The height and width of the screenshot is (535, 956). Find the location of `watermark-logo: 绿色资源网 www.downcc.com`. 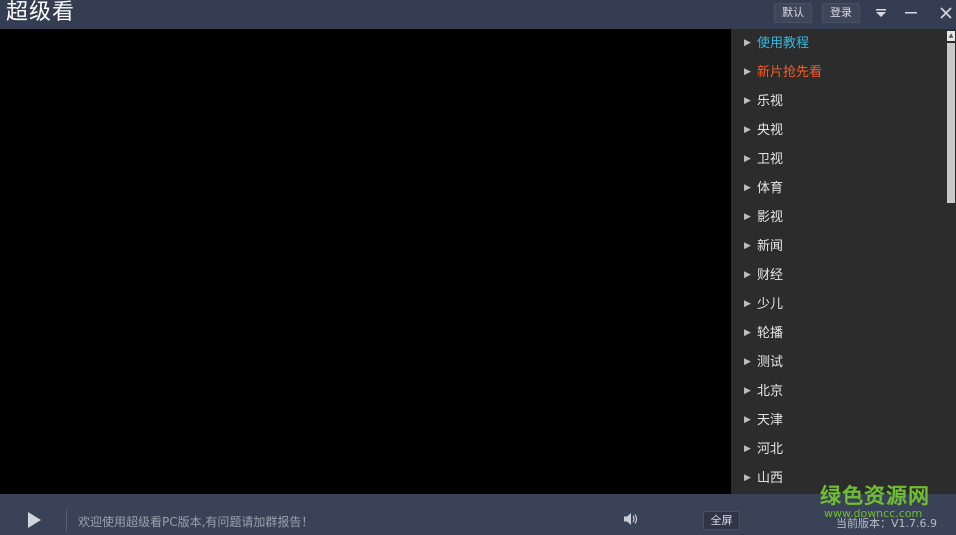

watermark-logo: 绿色资源网 www.downcc.com is located at coordinates (880, 504).